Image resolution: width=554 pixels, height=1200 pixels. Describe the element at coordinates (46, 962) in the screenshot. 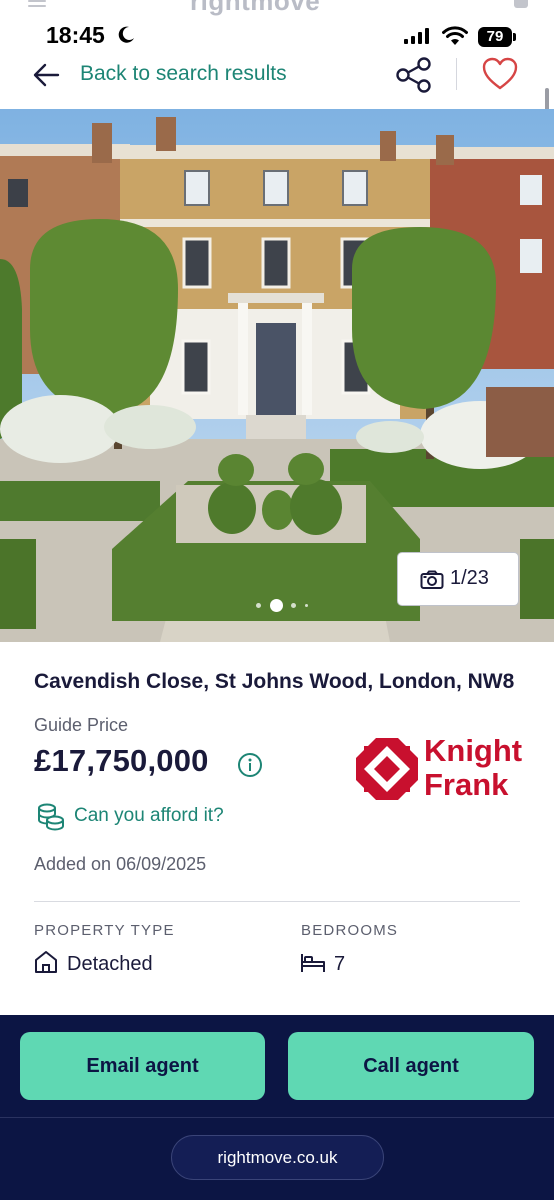

I see `house-icon` at that location.